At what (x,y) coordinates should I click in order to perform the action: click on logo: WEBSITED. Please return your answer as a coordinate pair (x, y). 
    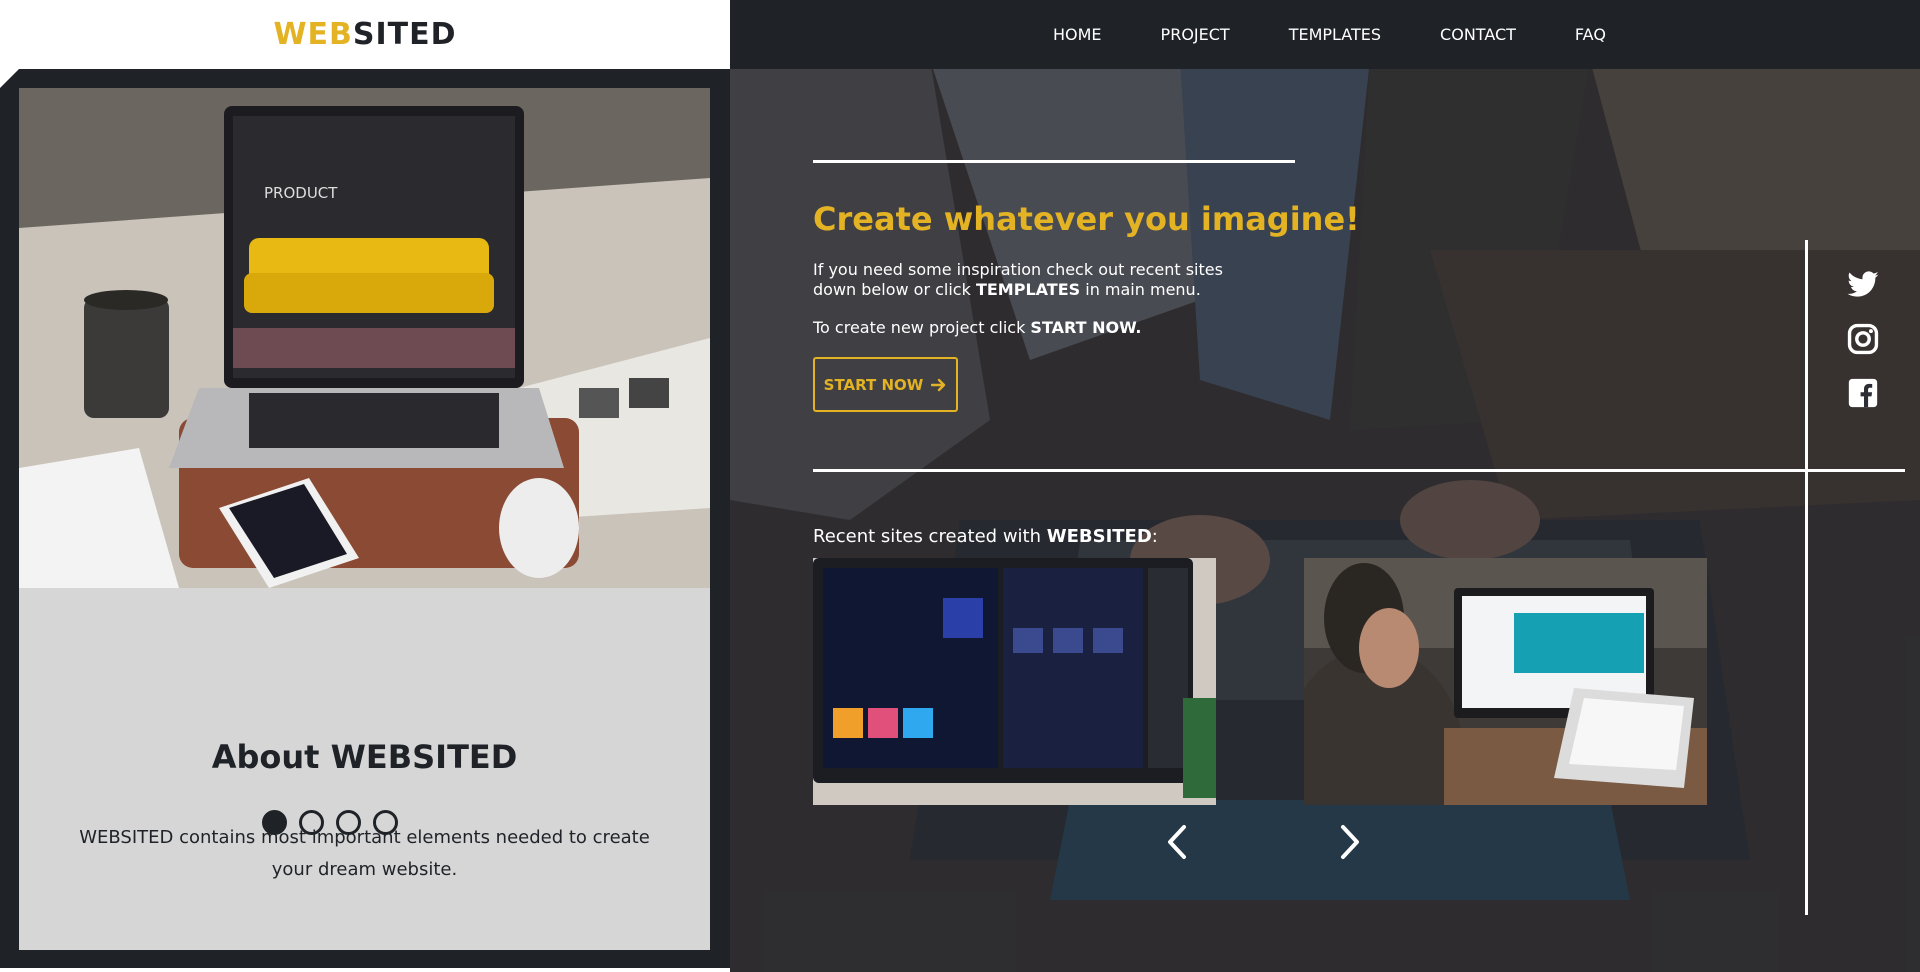
    Looking at the image, I should click on (364, 34).